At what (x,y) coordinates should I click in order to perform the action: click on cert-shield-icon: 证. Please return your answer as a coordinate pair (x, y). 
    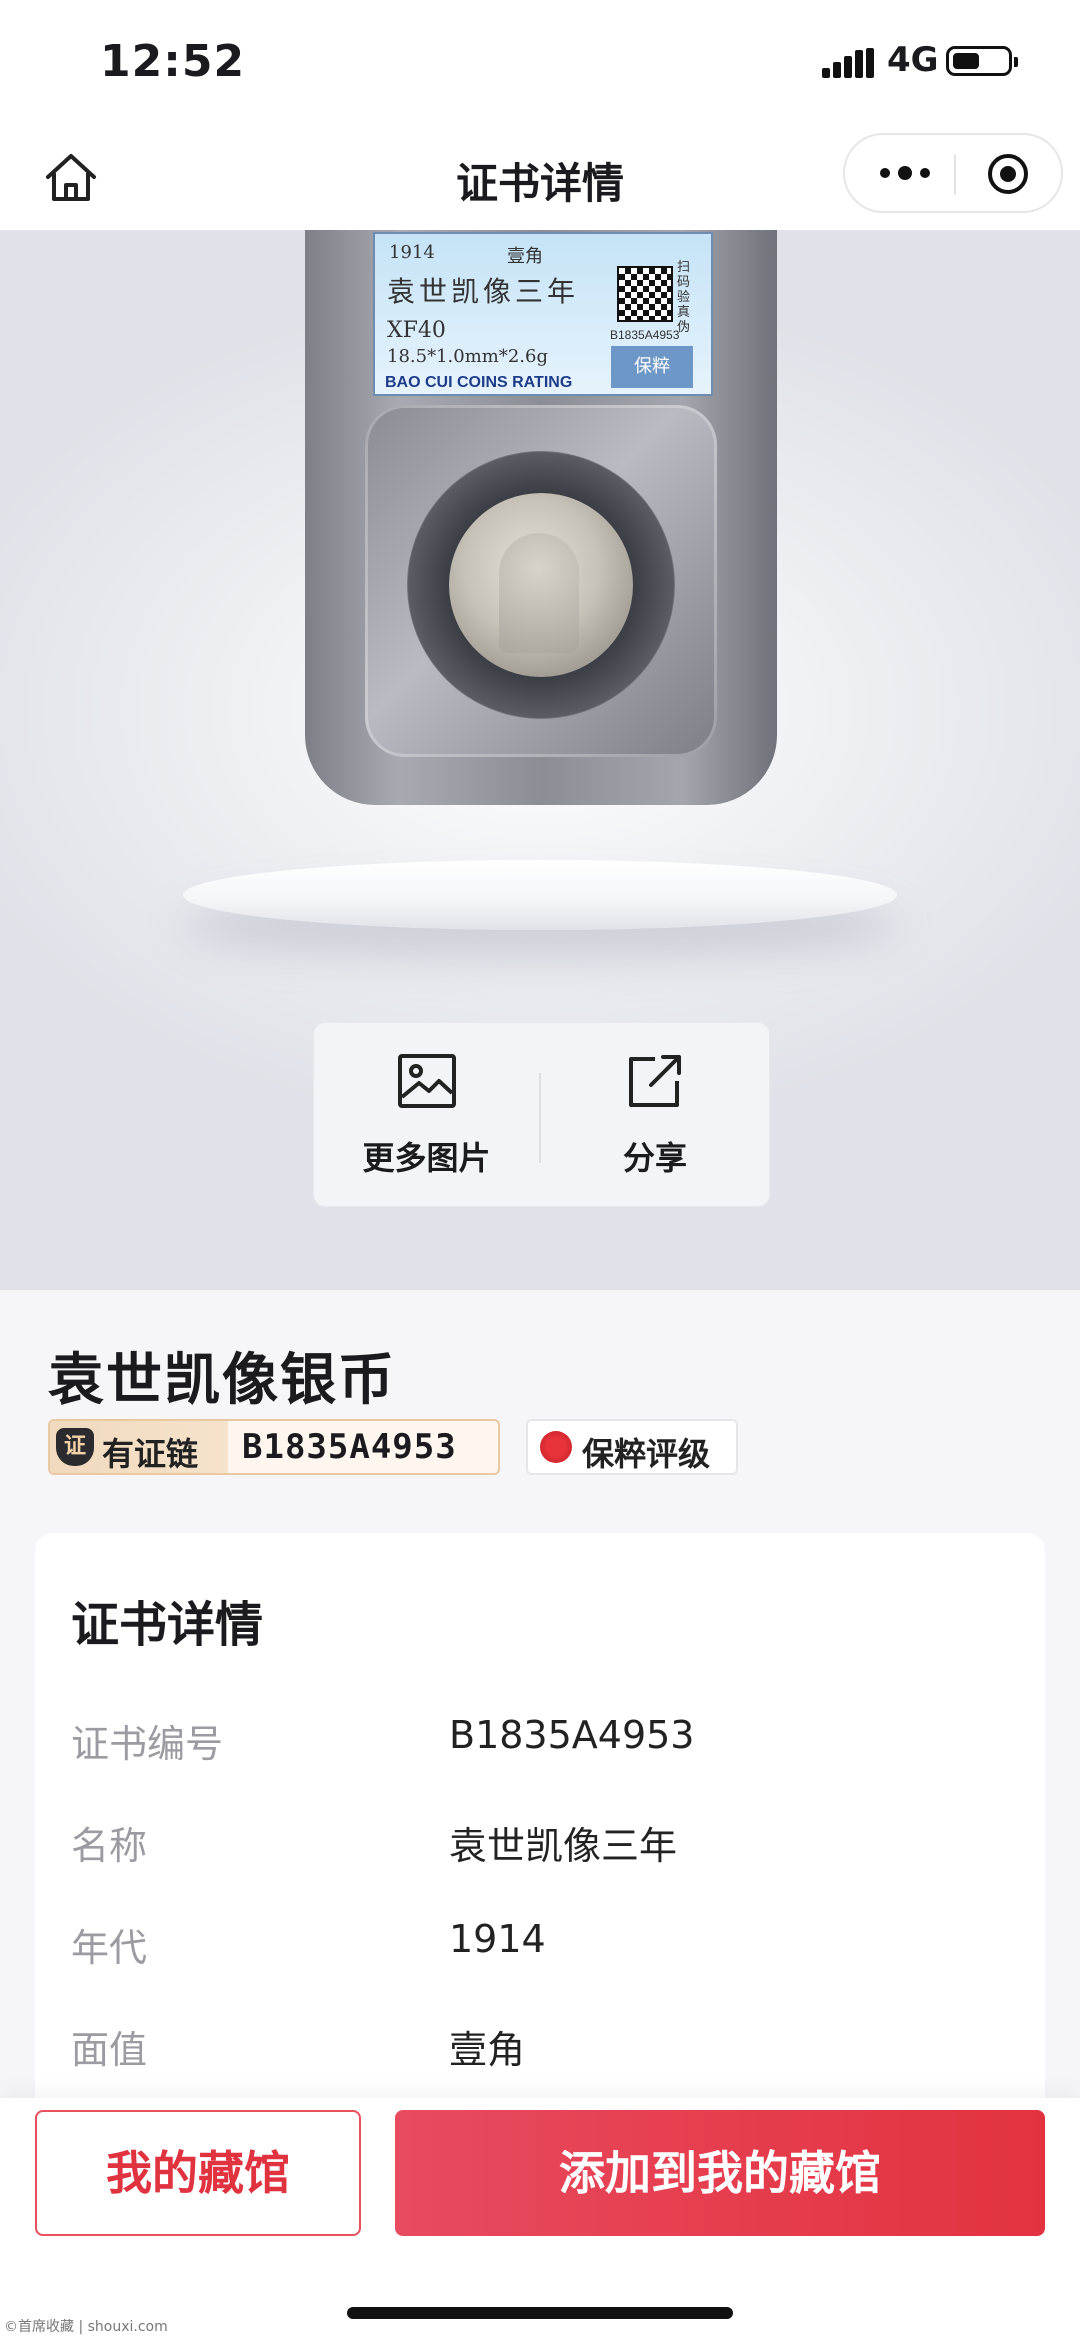
    Looking at the image, I should click on (75, 1447).